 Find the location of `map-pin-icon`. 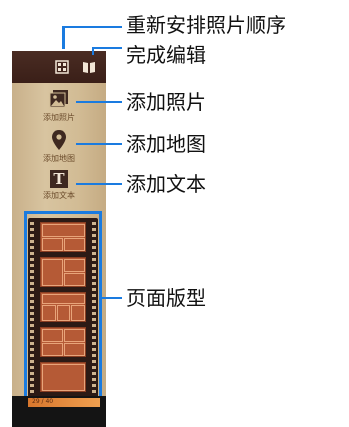

map-pin-icon is located at coordinates (59, 140).